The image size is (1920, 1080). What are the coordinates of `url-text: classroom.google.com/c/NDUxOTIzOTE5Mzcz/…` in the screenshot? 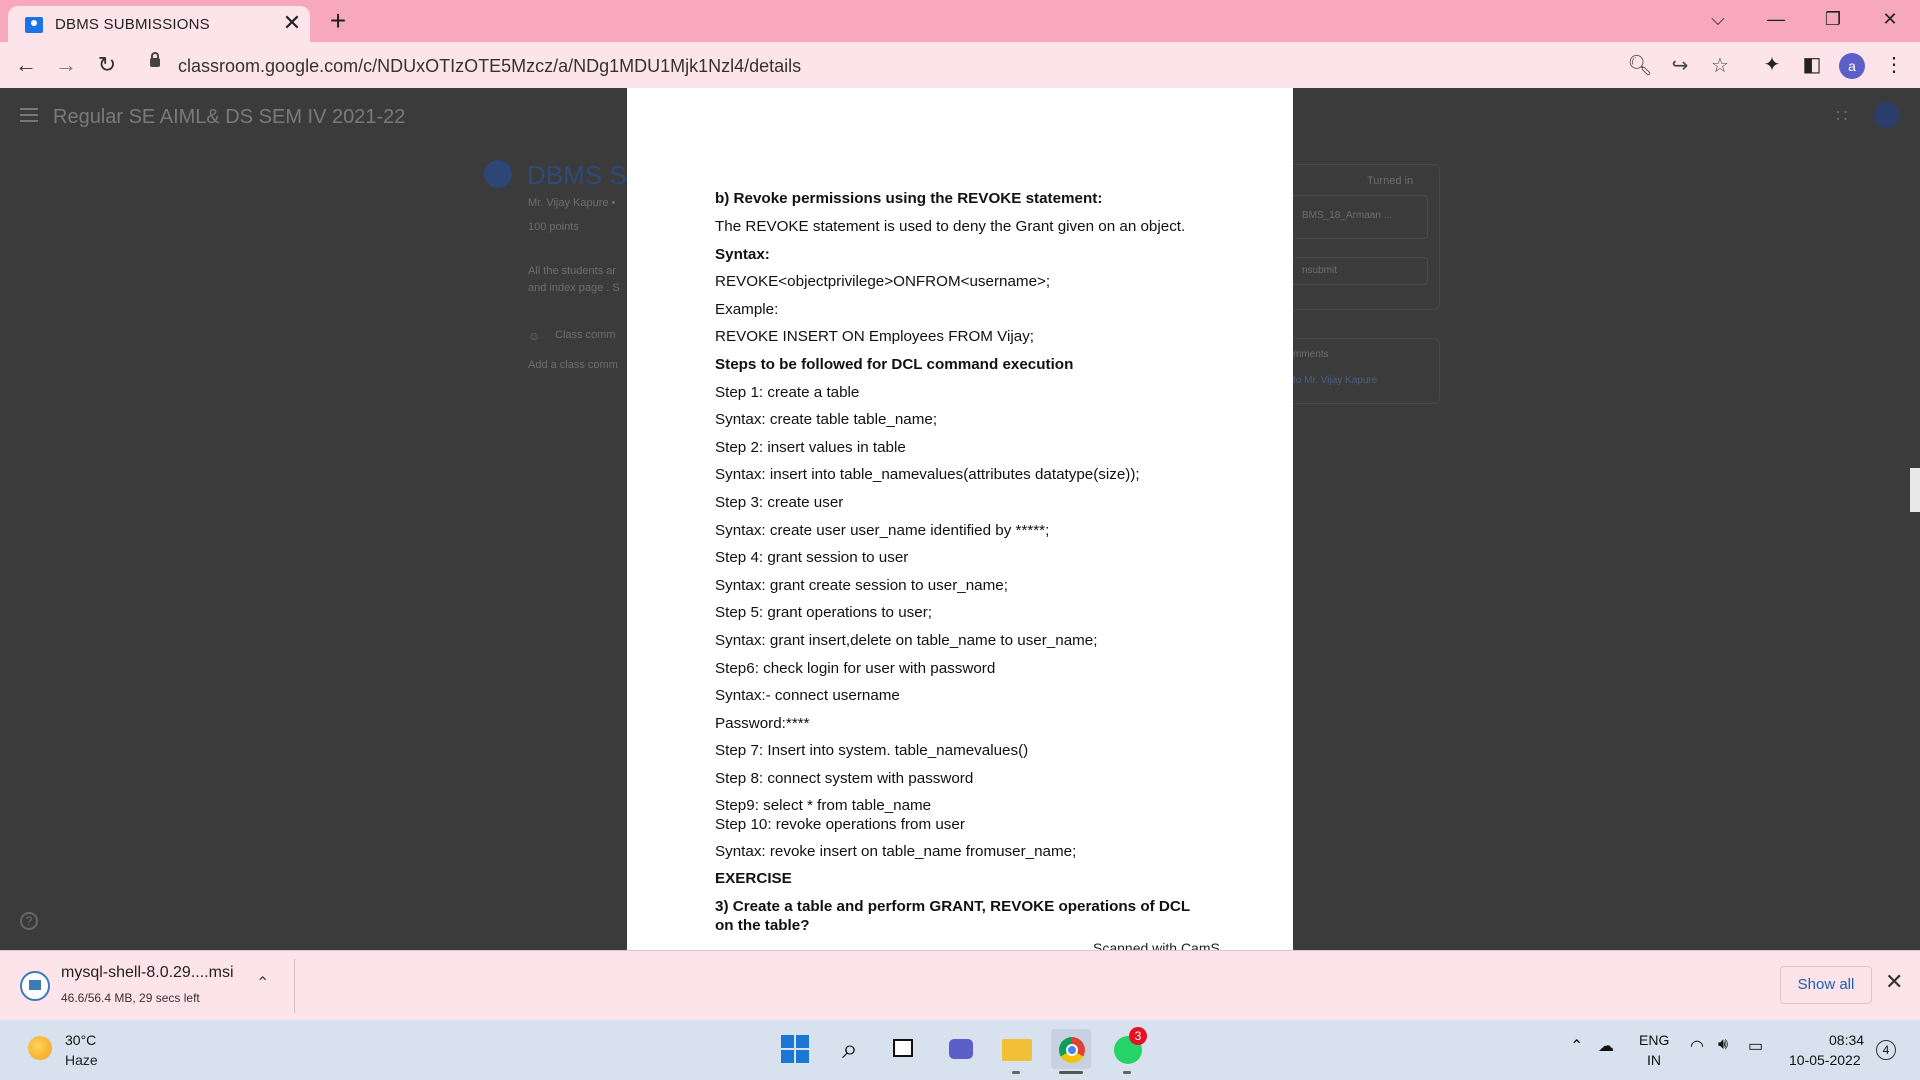 It's located at (489, 66).